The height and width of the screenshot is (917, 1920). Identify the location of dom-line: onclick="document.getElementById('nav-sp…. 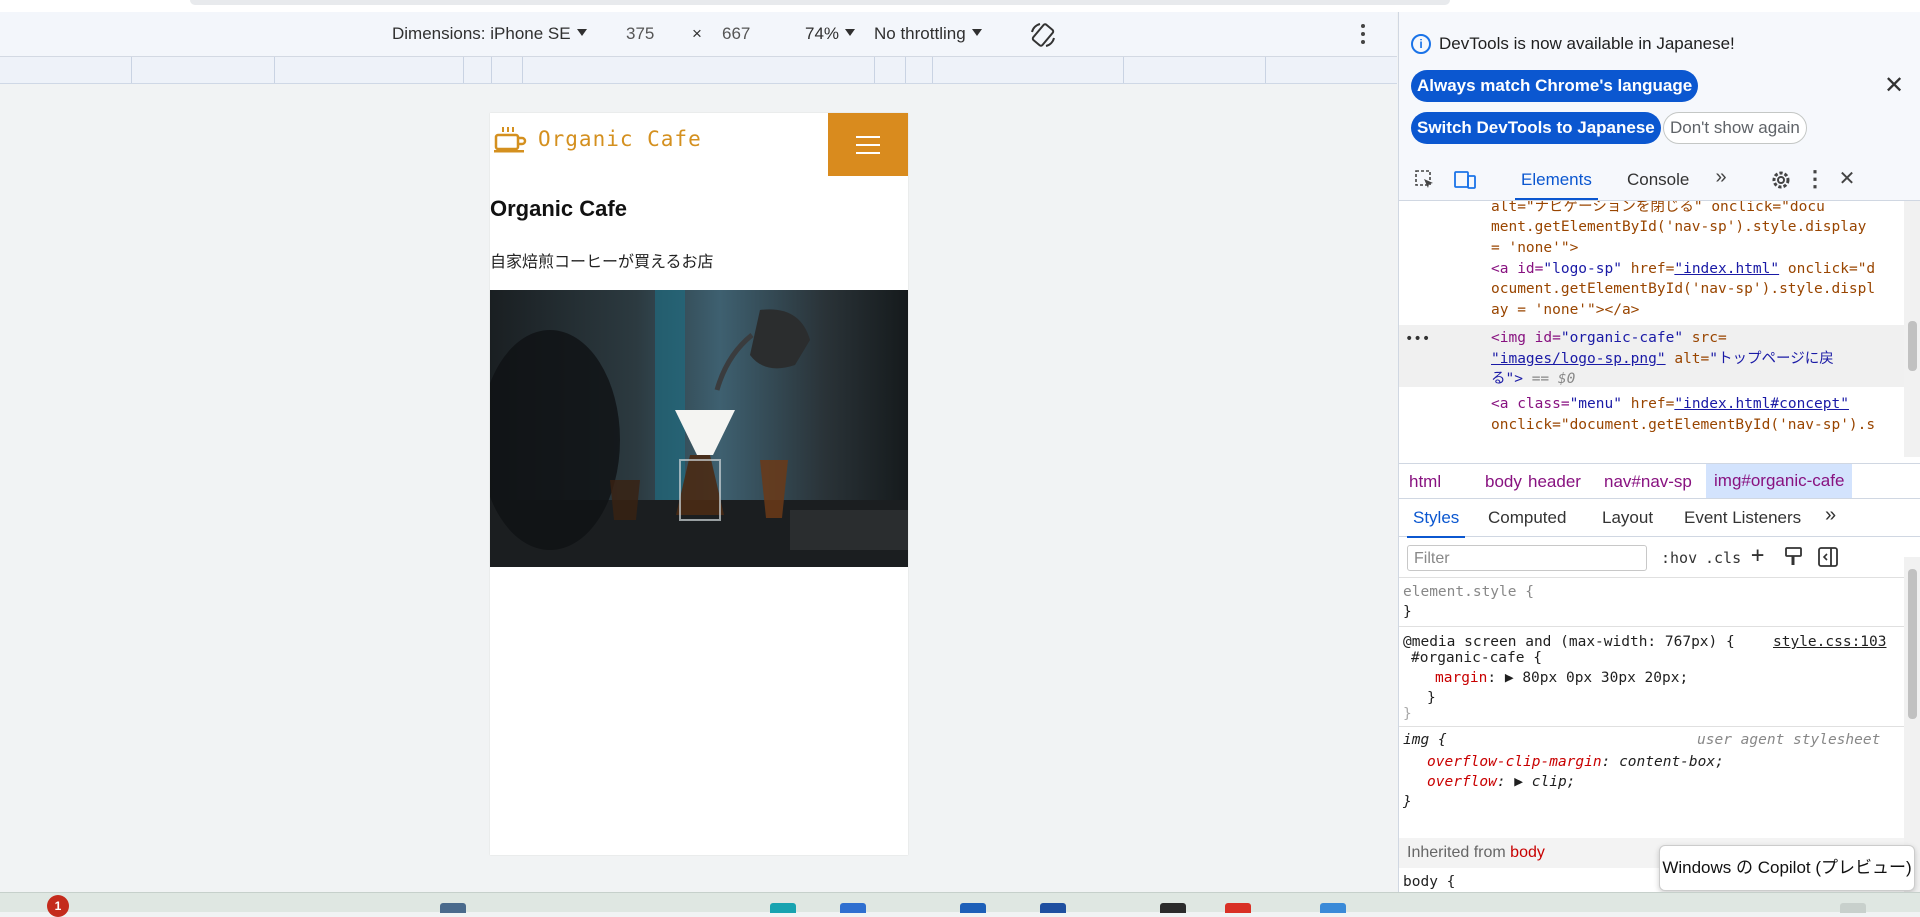
(1683, 425).